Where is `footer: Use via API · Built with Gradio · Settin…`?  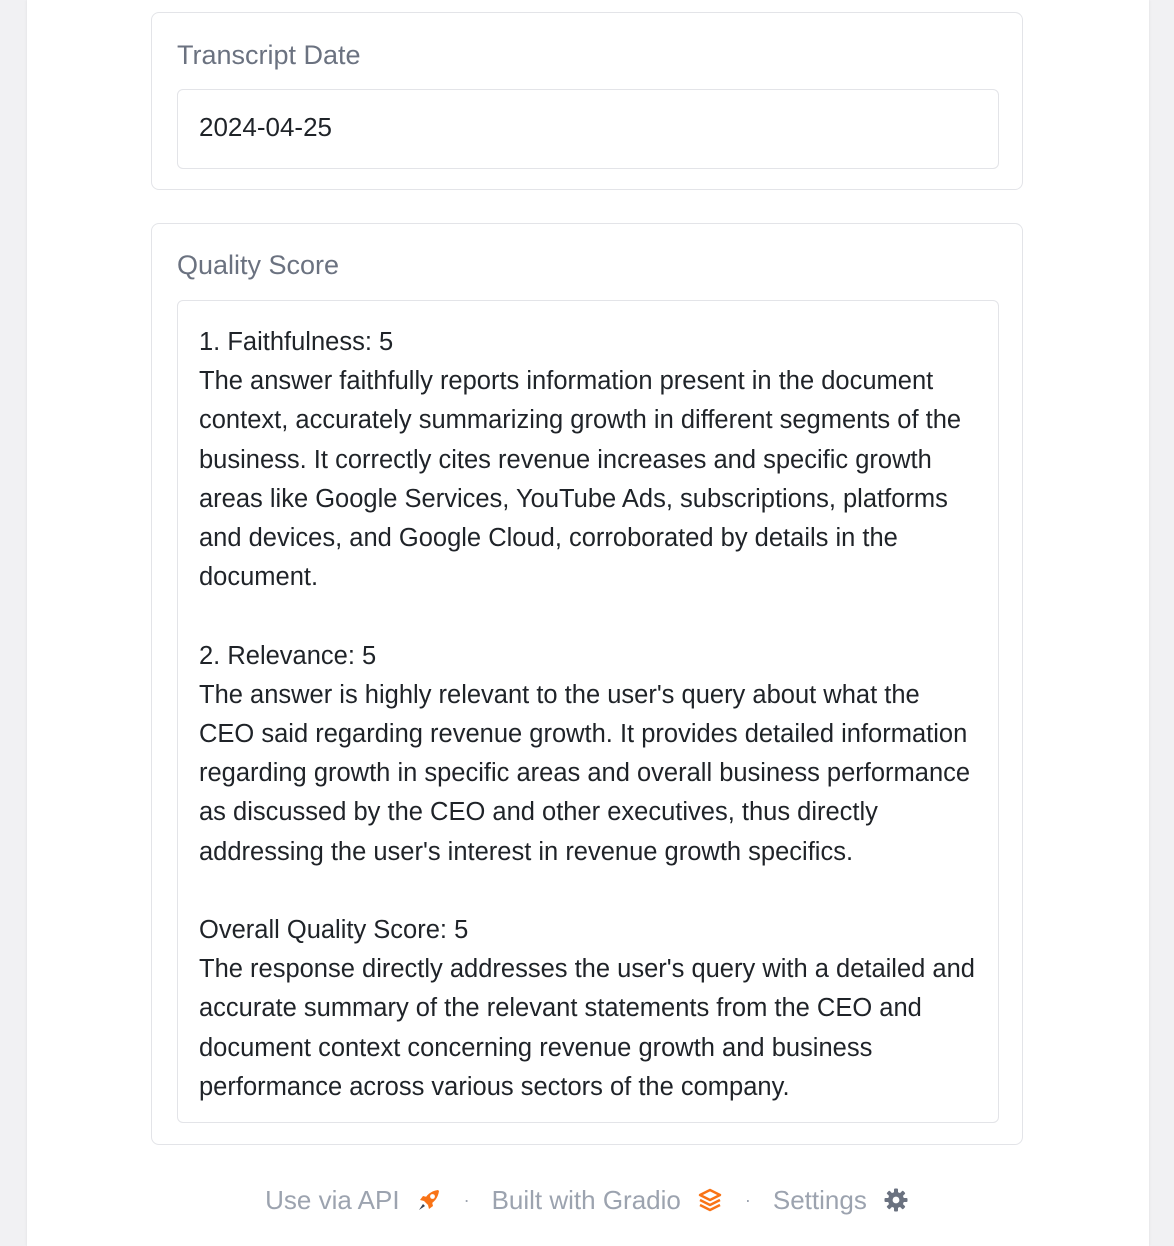 footer: Use via API · Built with Gradio · Settin… is located at coordinates (587, 1200).